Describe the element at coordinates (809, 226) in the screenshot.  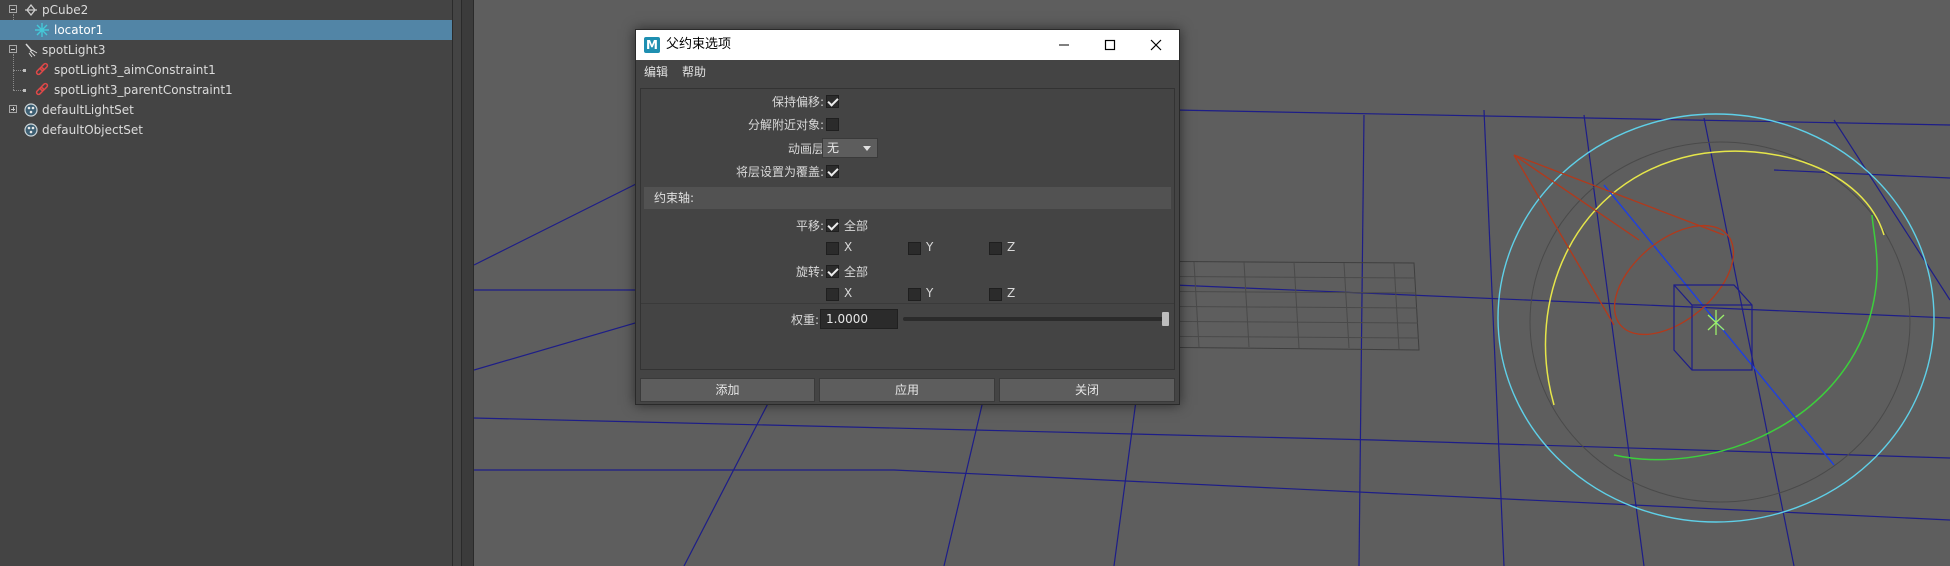
I see `translate-label: 平移:` at that location.